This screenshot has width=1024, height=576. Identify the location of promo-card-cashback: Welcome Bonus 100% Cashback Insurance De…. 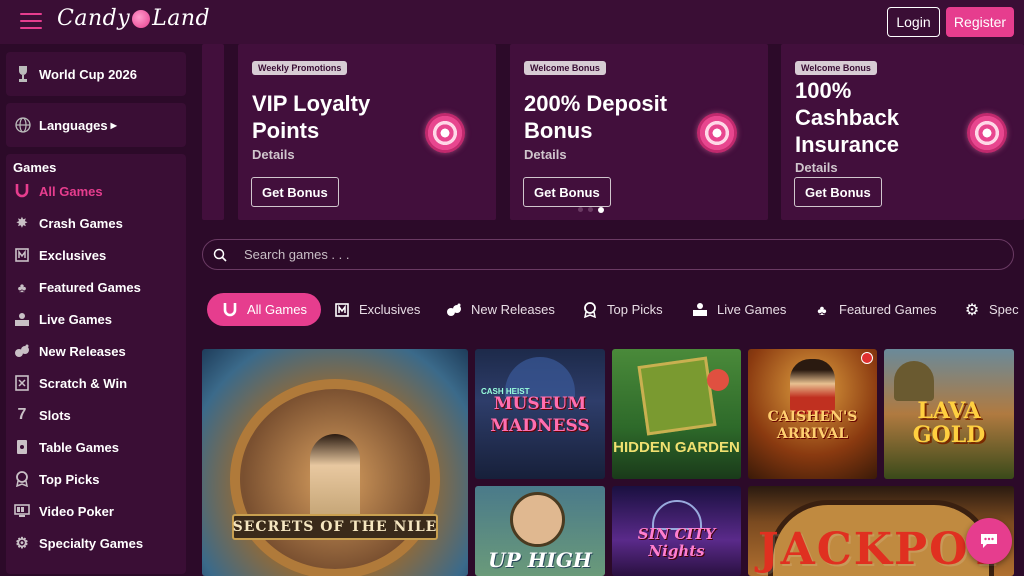
(902, 132).